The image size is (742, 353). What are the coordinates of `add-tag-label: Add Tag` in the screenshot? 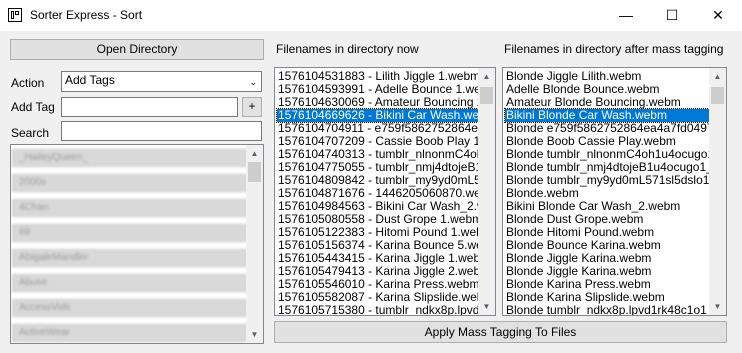 It's located at (33, 107).